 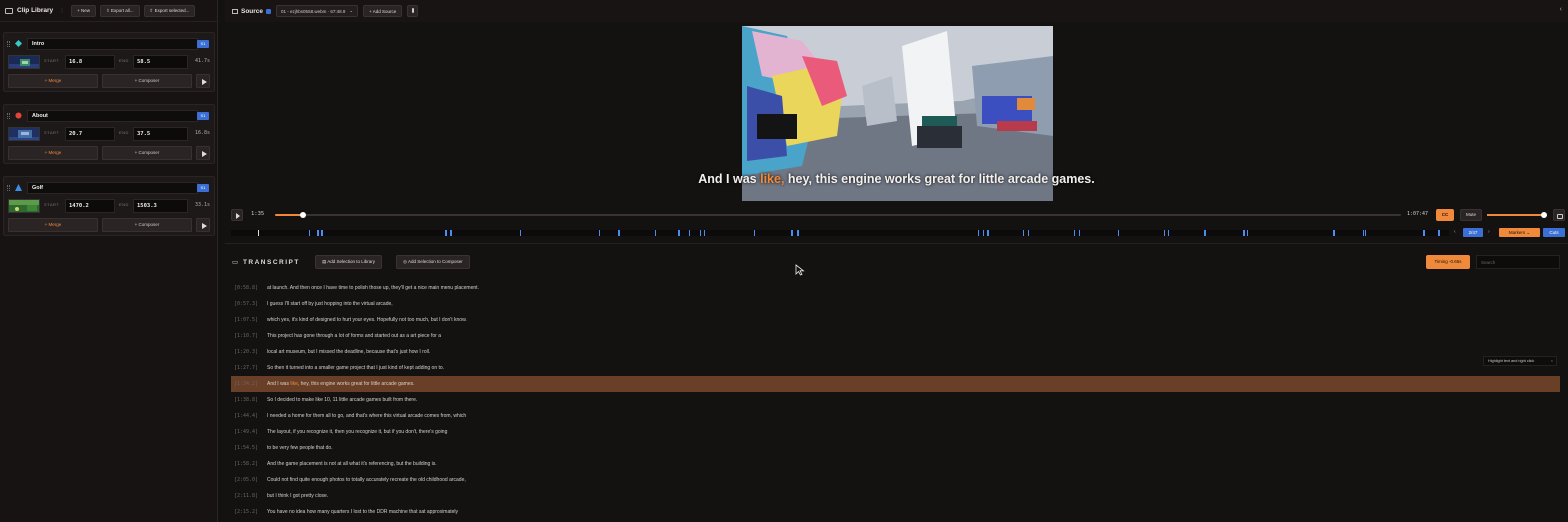 What do you see at coordinates (1517, 215) in the screenshot?
I see `volume-slider` at bounding box center [1517, 215].